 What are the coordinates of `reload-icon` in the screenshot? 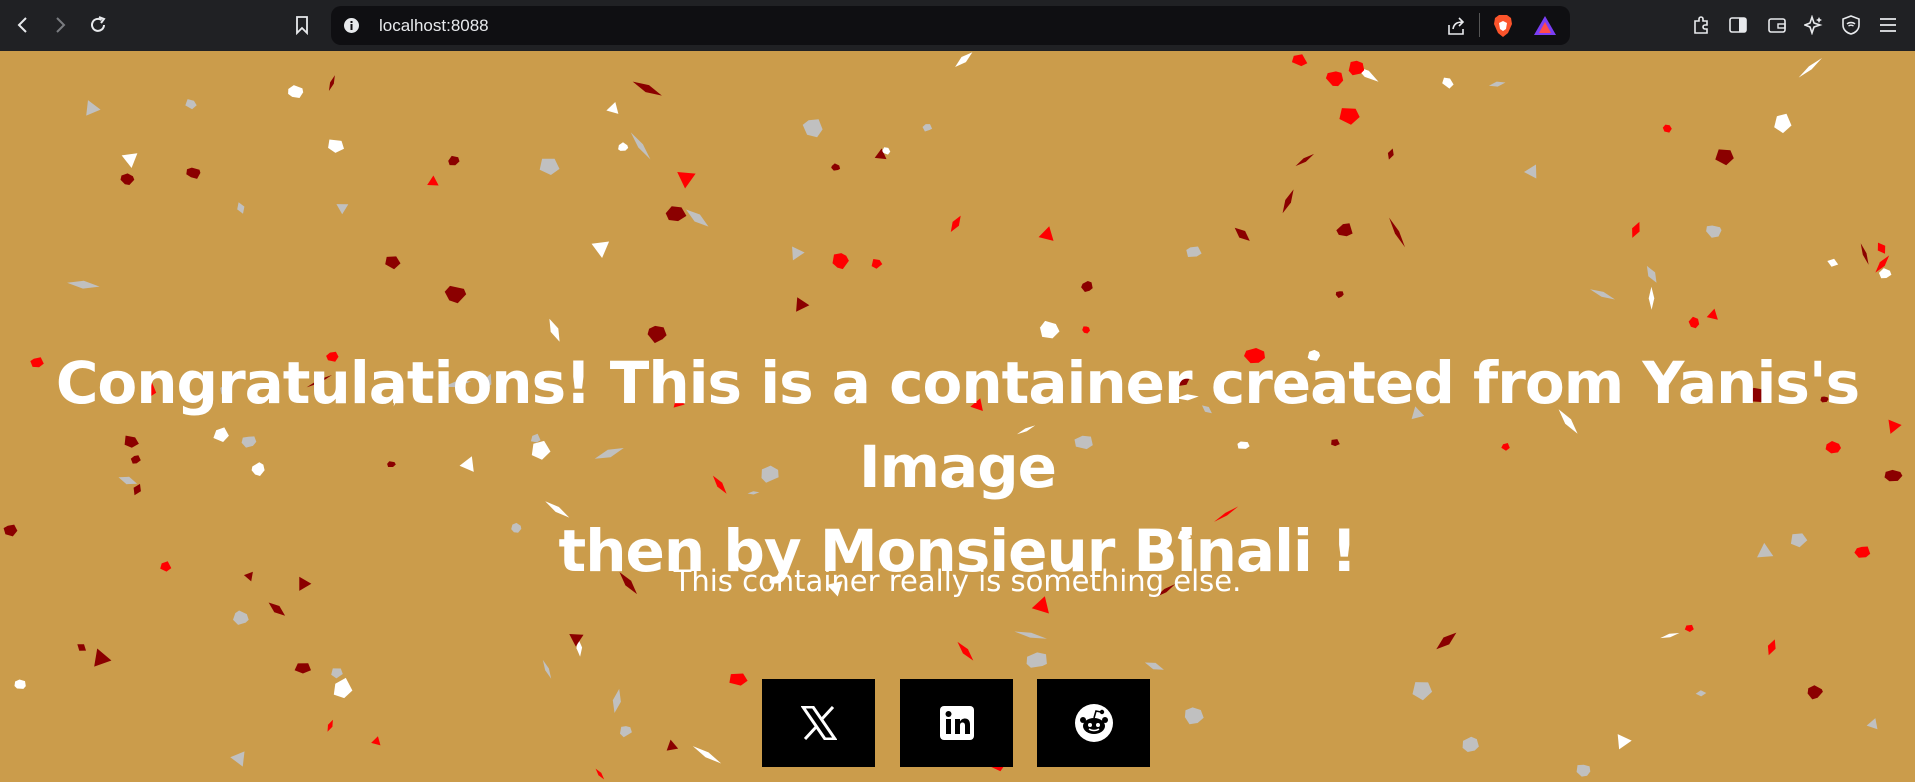 It's located at (98, 25).